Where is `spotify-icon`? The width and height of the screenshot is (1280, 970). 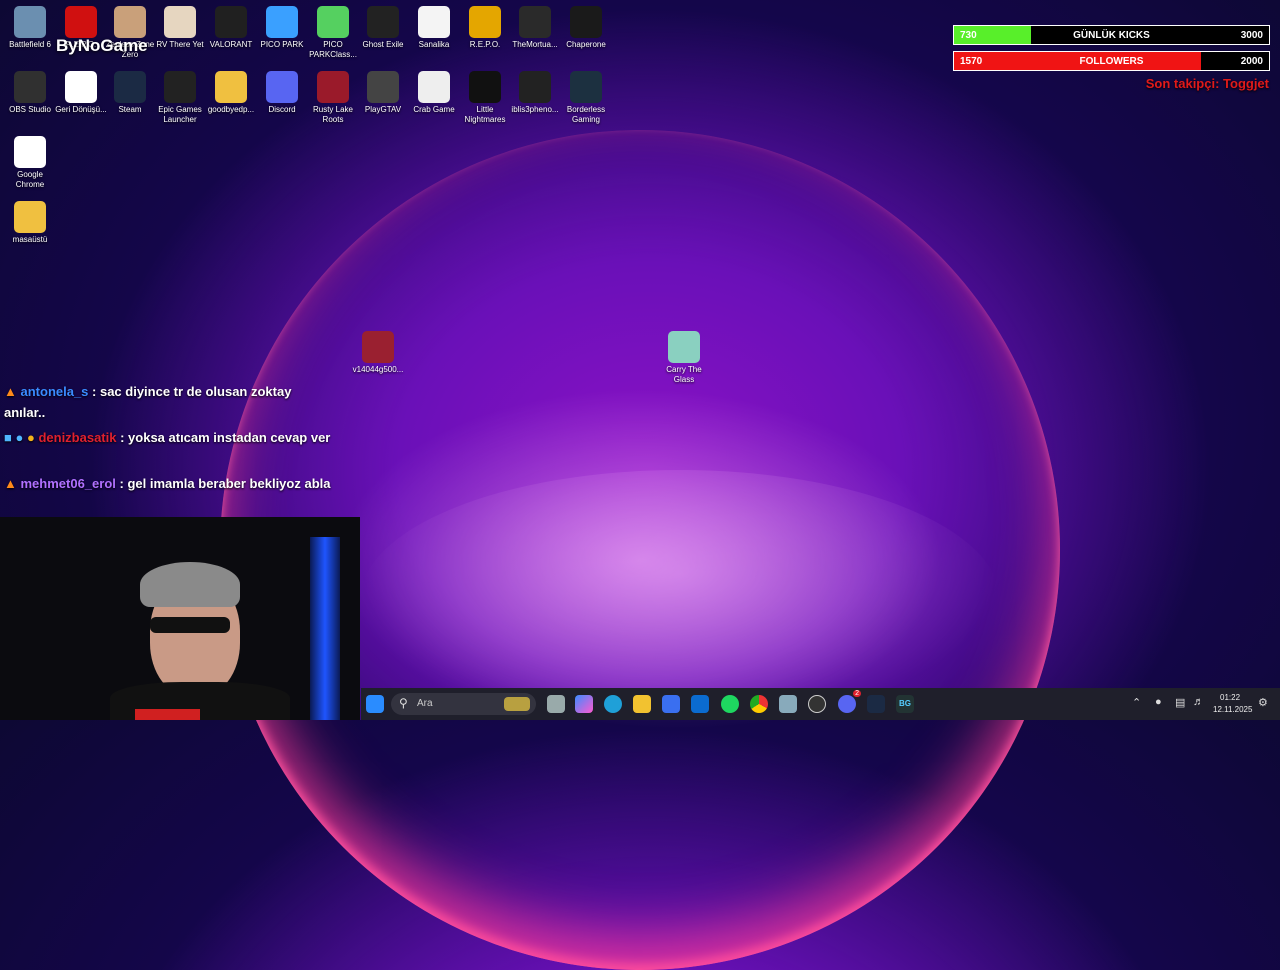 spotify-icon is located at coordinates (730, 704).